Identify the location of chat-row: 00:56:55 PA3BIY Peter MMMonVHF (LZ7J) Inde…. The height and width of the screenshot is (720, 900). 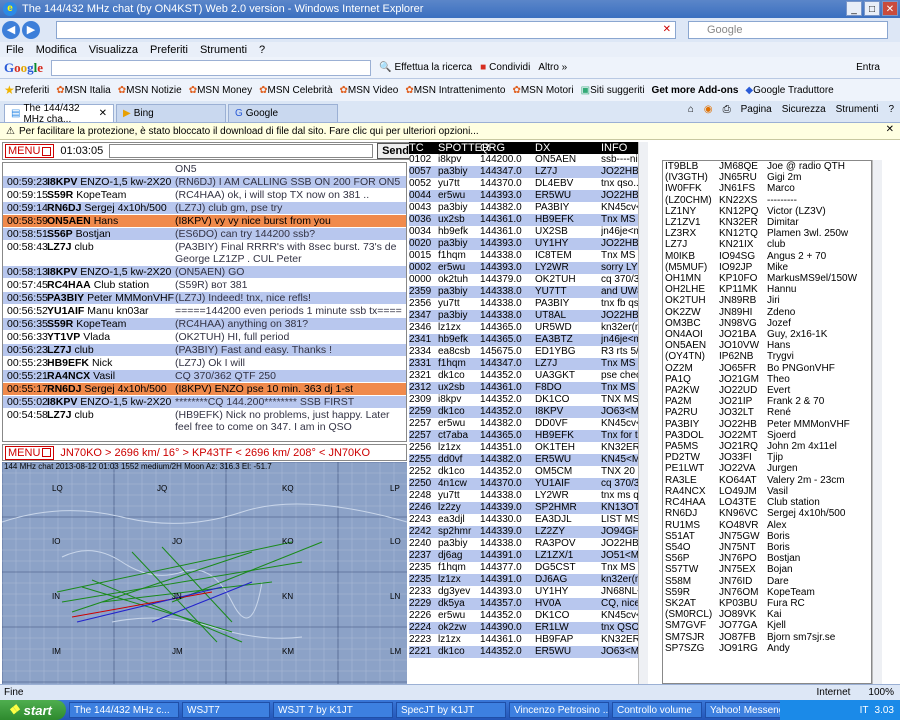
(204, 298).